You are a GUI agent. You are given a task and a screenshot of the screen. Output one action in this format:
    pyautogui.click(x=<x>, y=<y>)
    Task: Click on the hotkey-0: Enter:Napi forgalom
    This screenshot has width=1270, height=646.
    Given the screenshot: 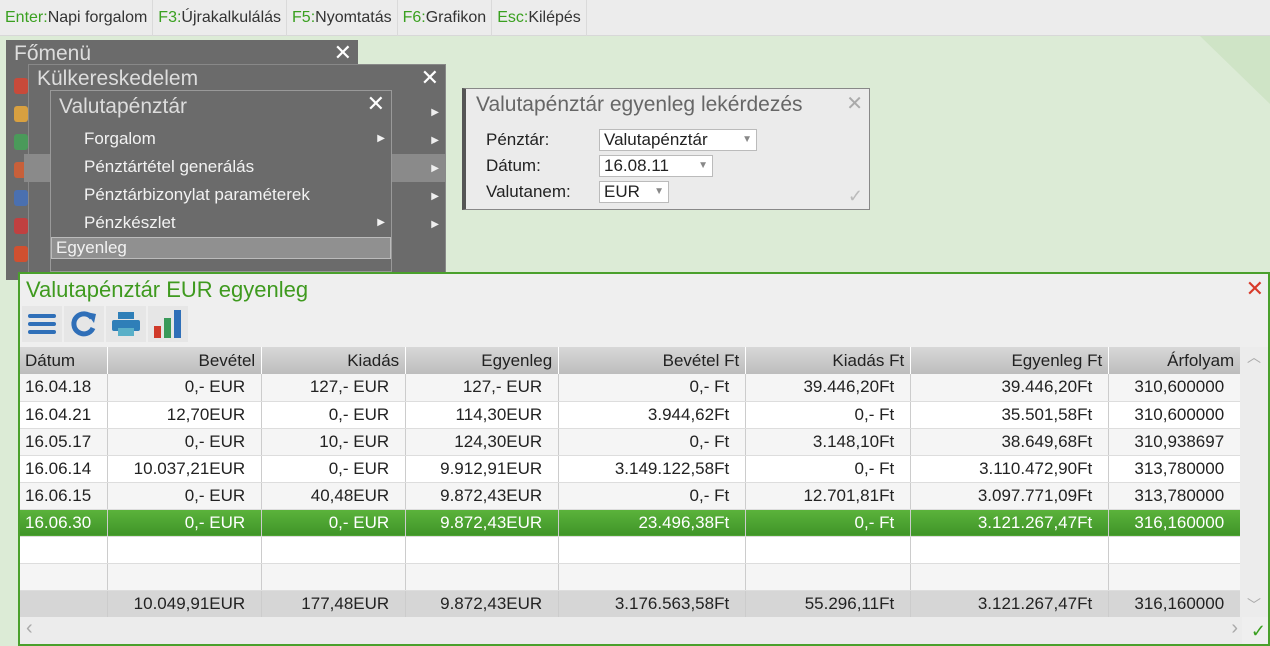 What is the action you would take?
    pyautogui.click(x=77, y=18)
    